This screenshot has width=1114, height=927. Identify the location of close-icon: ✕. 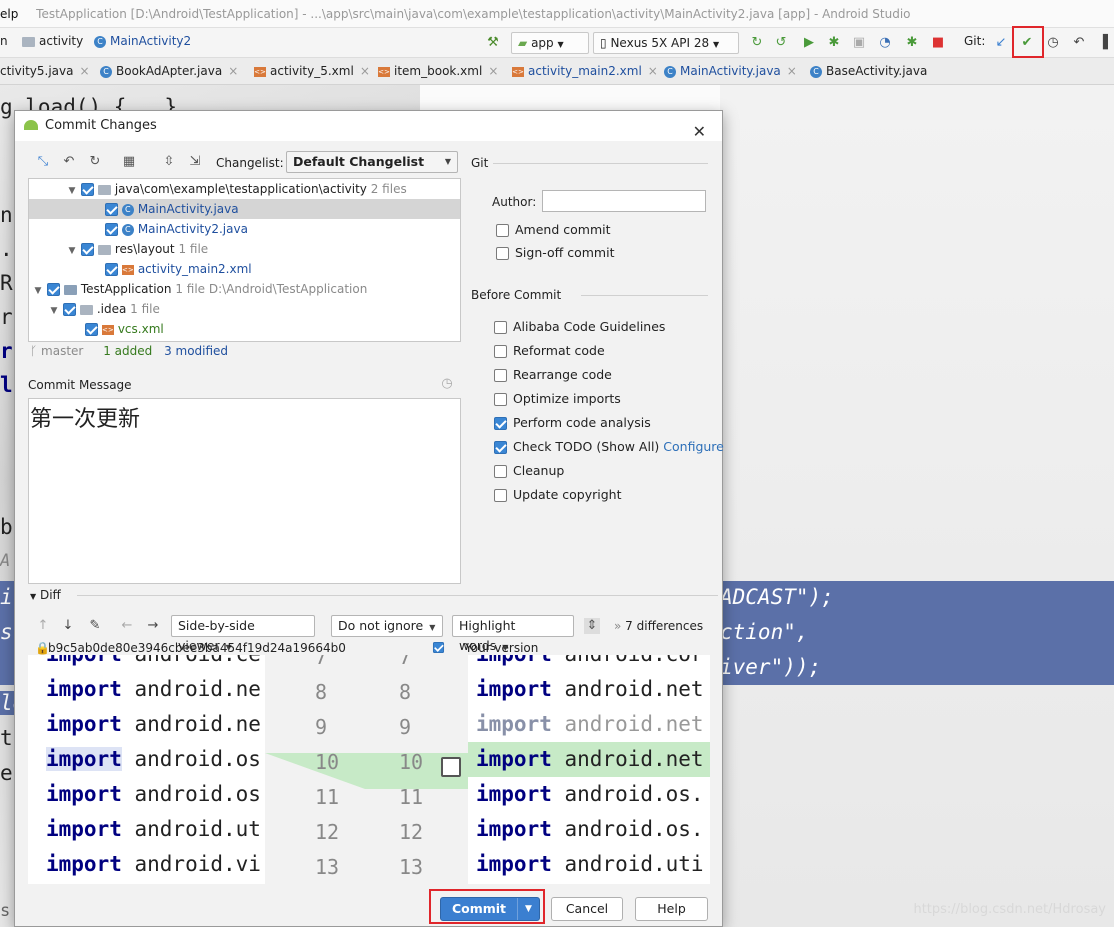
(699, 132).